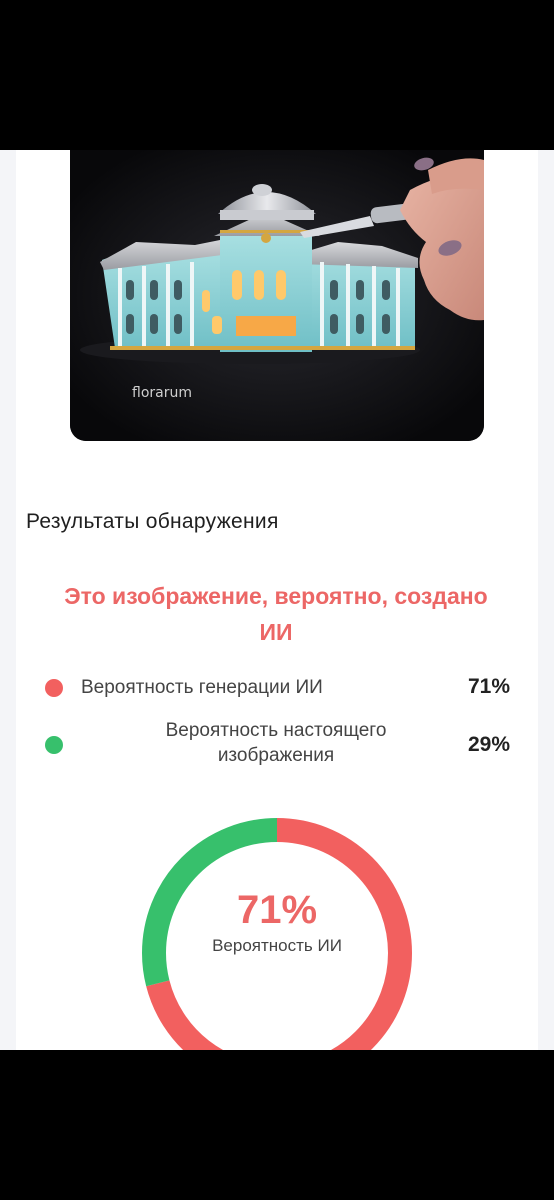 The width and height of the screenshot is (554, 1200). Describe the element at coordinates (54, 688) in the screenshot. I see `red-dot-icon` at that location.